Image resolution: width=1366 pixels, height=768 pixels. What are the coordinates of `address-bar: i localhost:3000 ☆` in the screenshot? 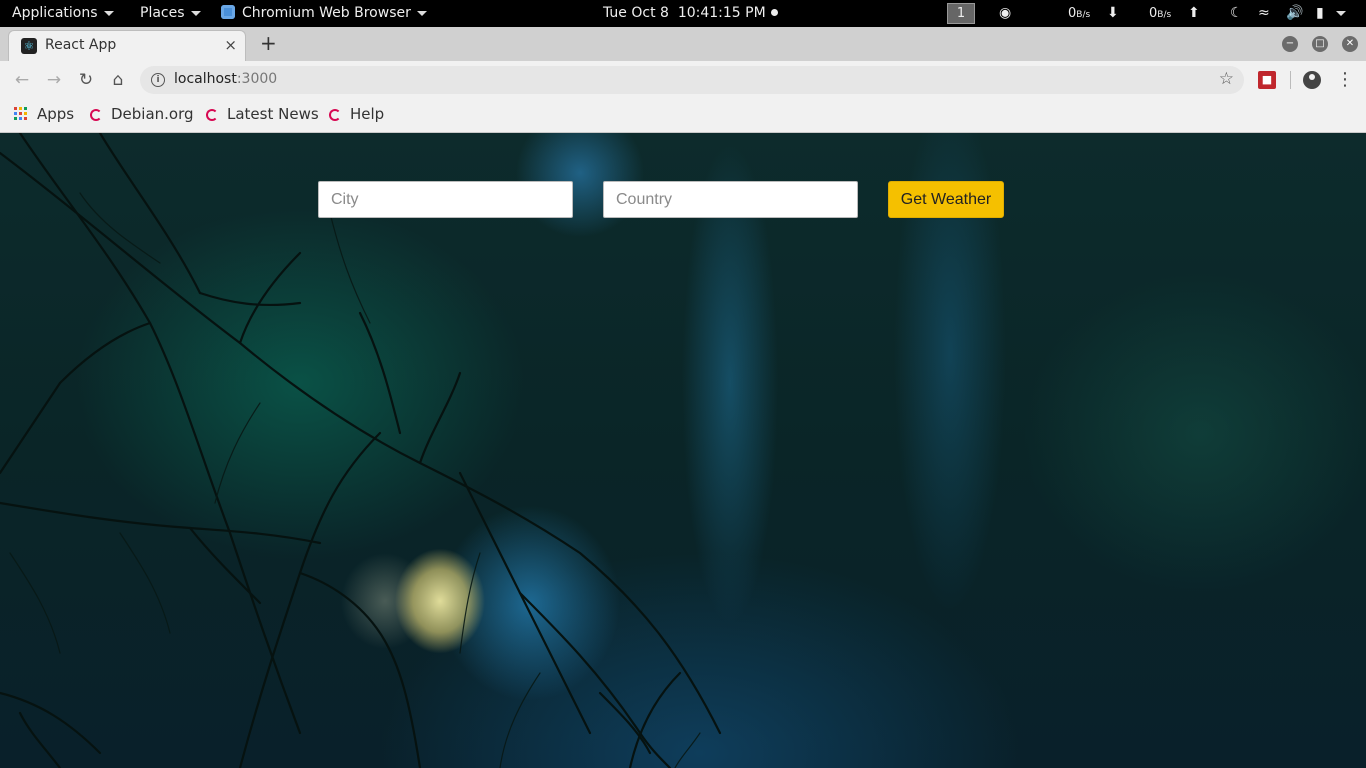 It's located at (692, 80).